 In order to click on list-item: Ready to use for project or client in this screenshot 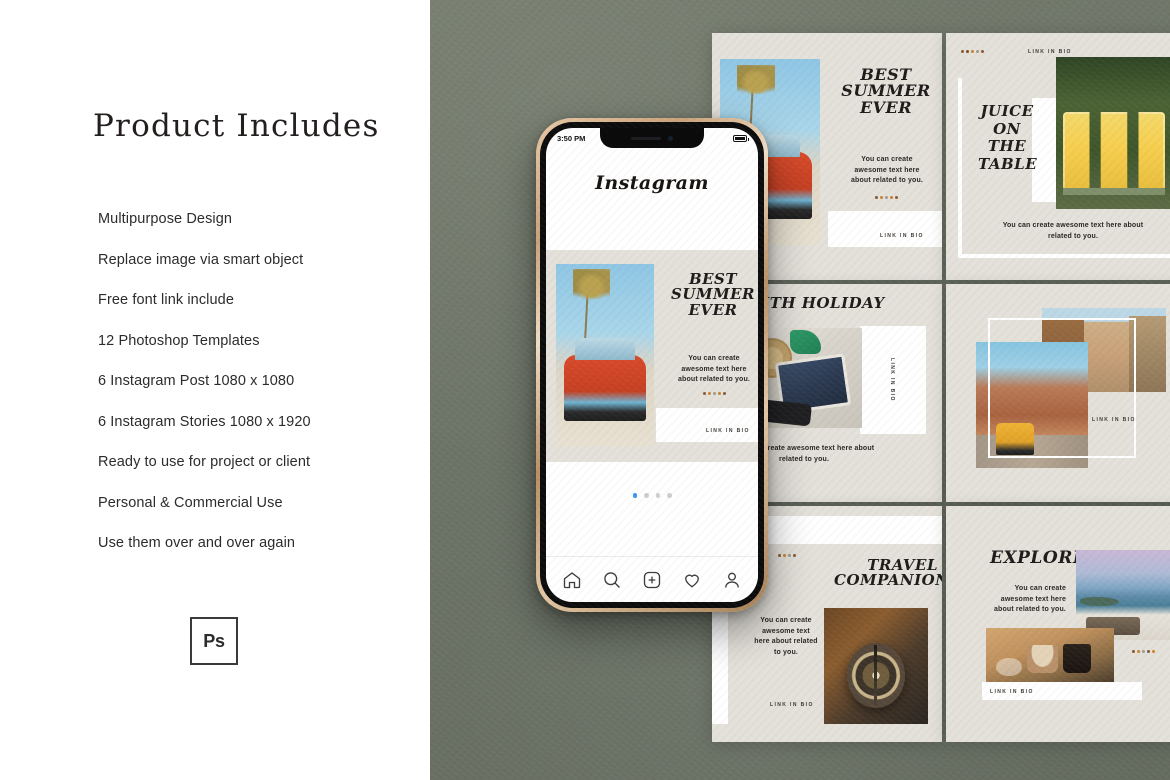, I will do `click(204, 462)`.